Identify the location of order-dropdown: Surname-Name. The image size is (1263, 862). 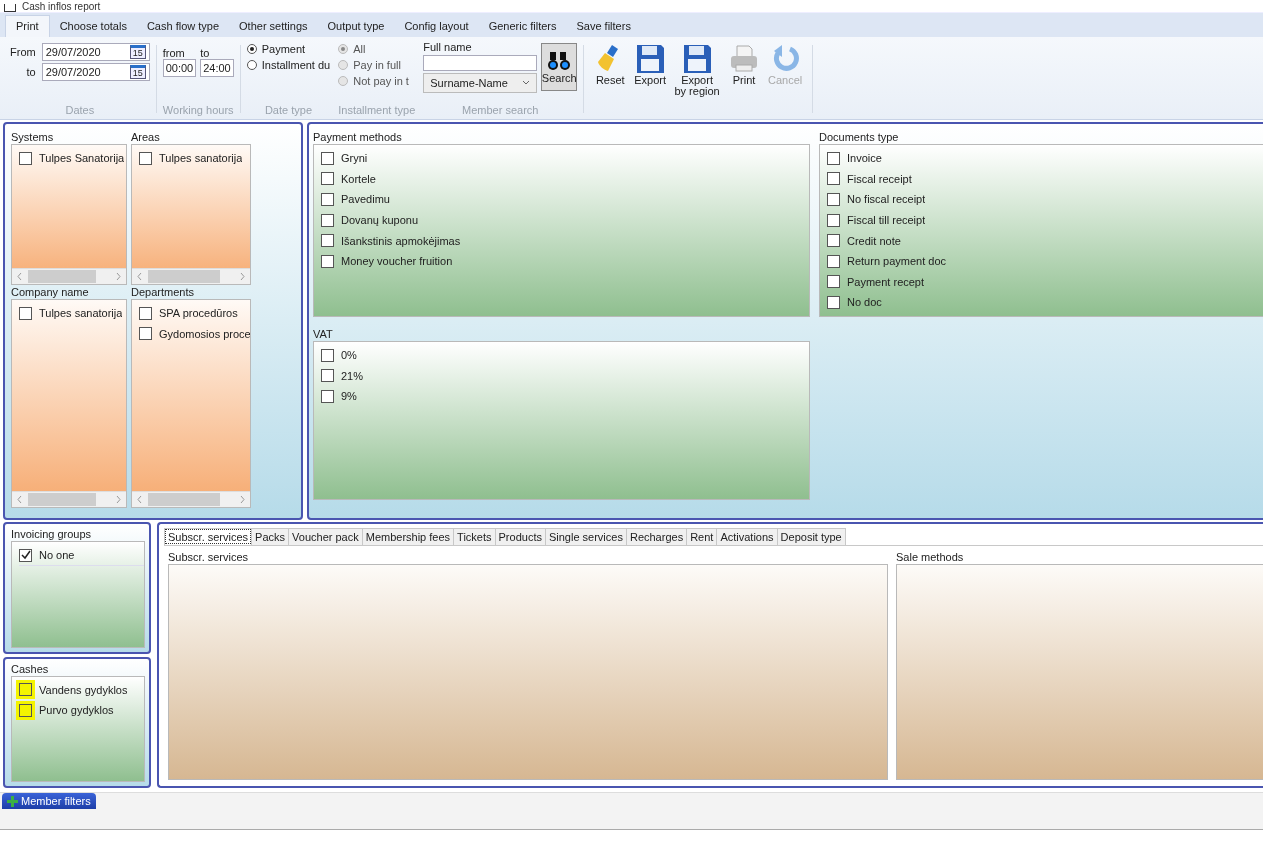
(480, 83).